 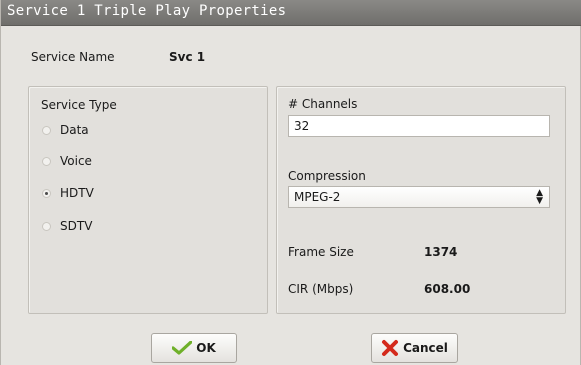 I want to click on channels-label: # Channels, so click(x=323, y=104).